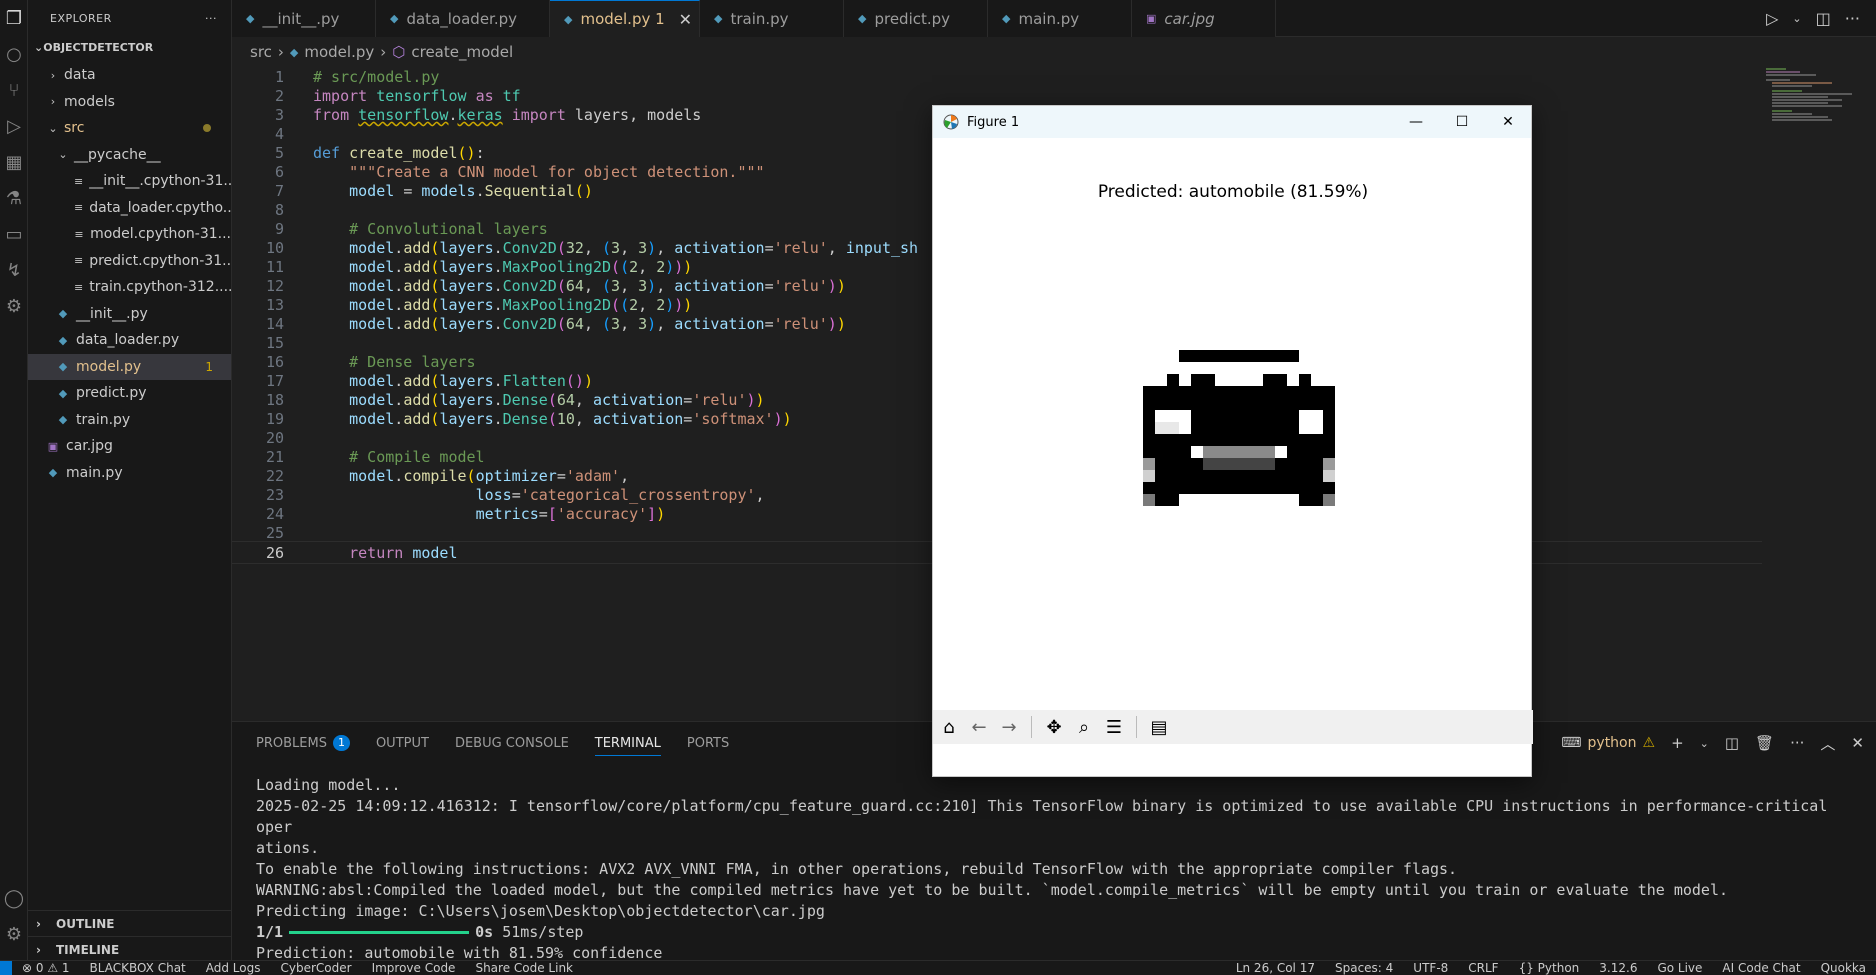 The height and width of the screenshot is (975, 1876). I want to click on tree-file-data-loader-py: ◆ data_loader.py, so click(129, 340).